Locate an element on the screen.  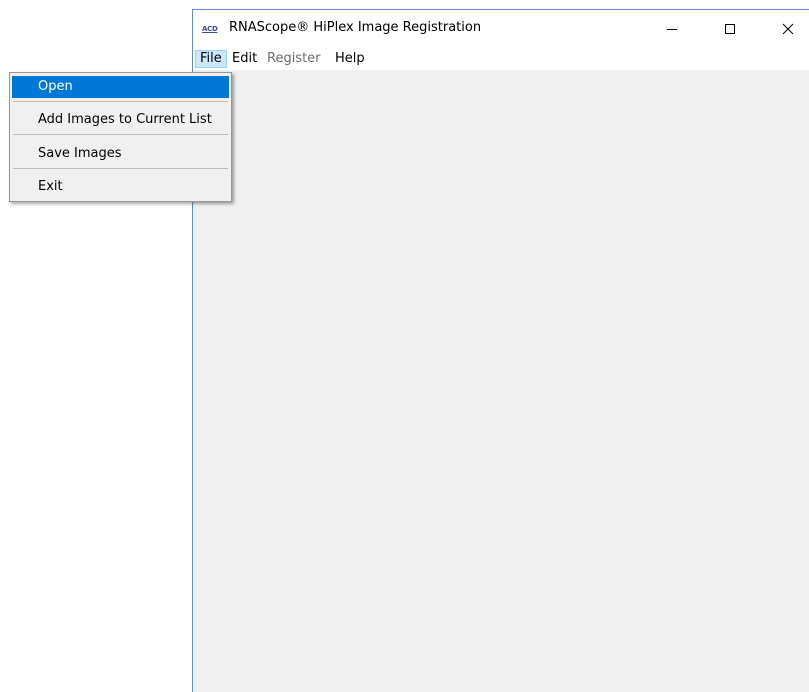
title-bar: ACD RNAScope® HiPlex Image Registration is located at coordinates (501, 29).